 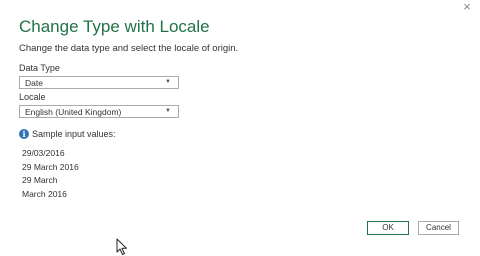 I want to click on dialog-title: Change Type with Locale, so click(x=114, y=26).